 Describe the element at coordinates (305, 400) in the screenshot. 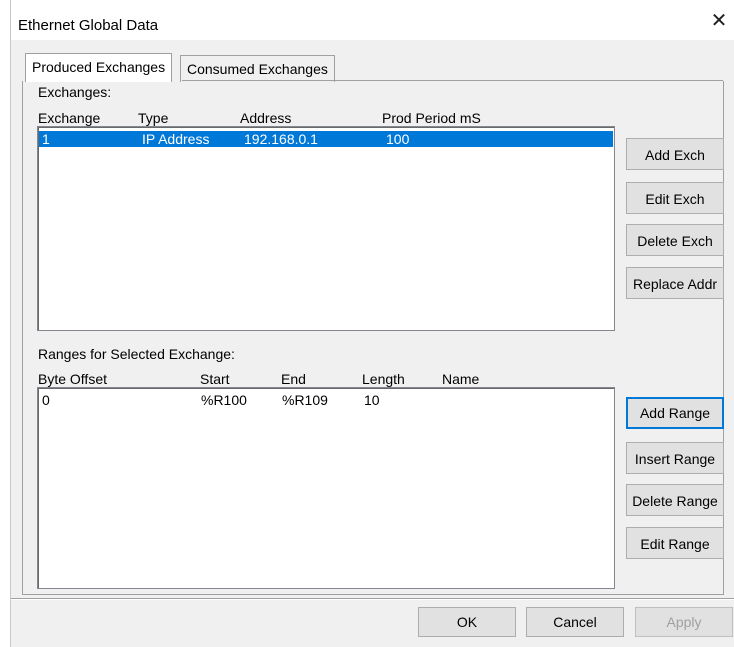

I see `cell-end: %R109` at that location.